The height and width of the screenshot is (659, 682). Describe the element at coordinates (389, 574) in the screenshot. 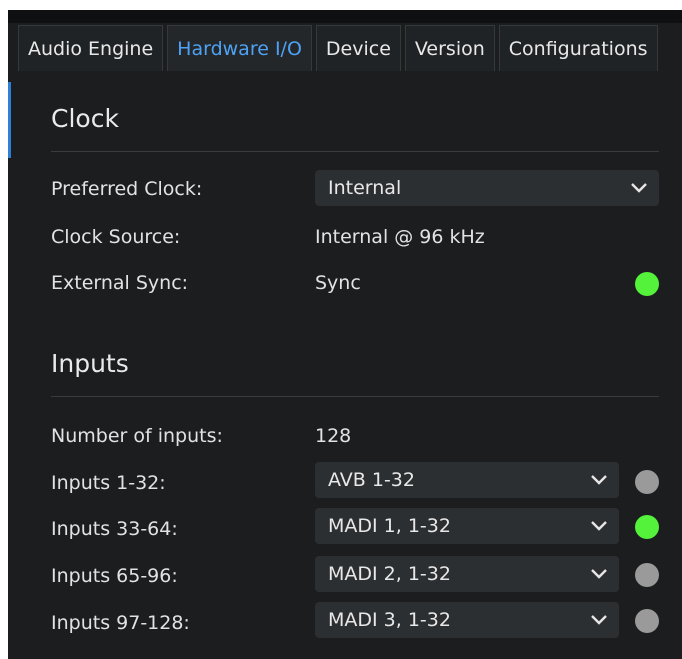

I see `inputs-65-96-value: MADI 2, 1-32` at that location.